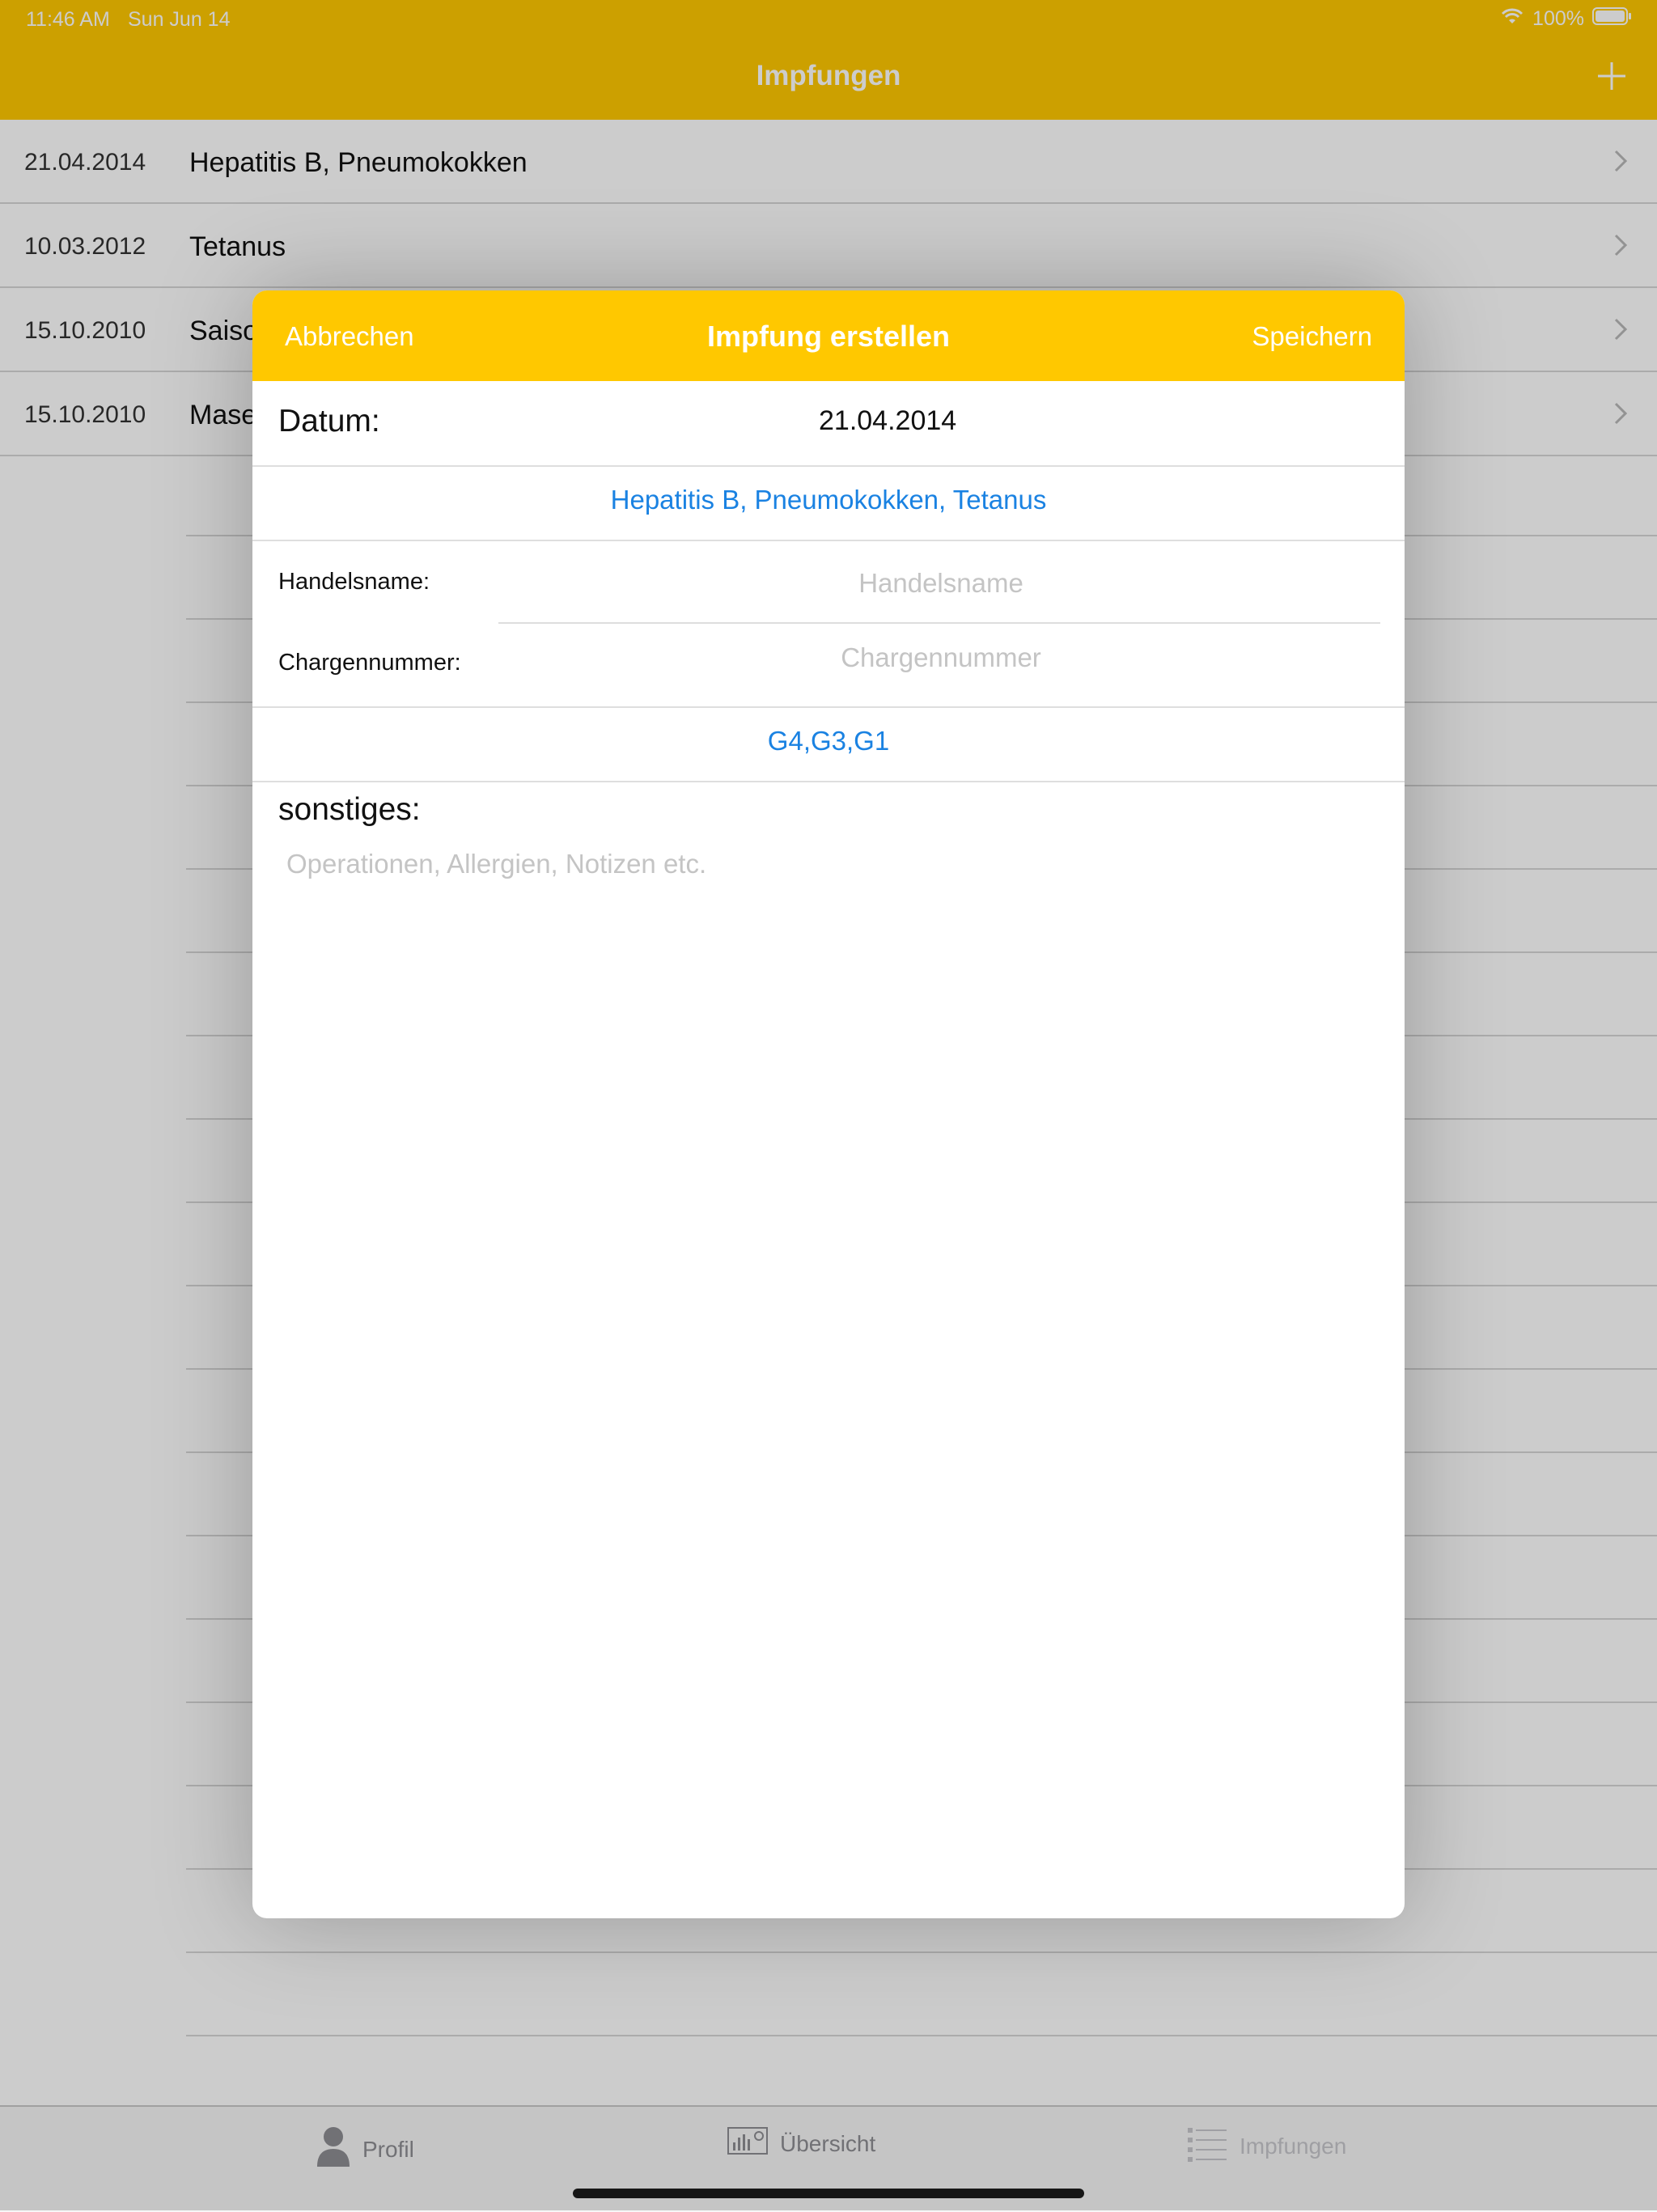 The image size is (1657, 2212). Describe the element at coordinates (888, 421) in the screenshot. I see `date-field: 21.04.2014` at that location.